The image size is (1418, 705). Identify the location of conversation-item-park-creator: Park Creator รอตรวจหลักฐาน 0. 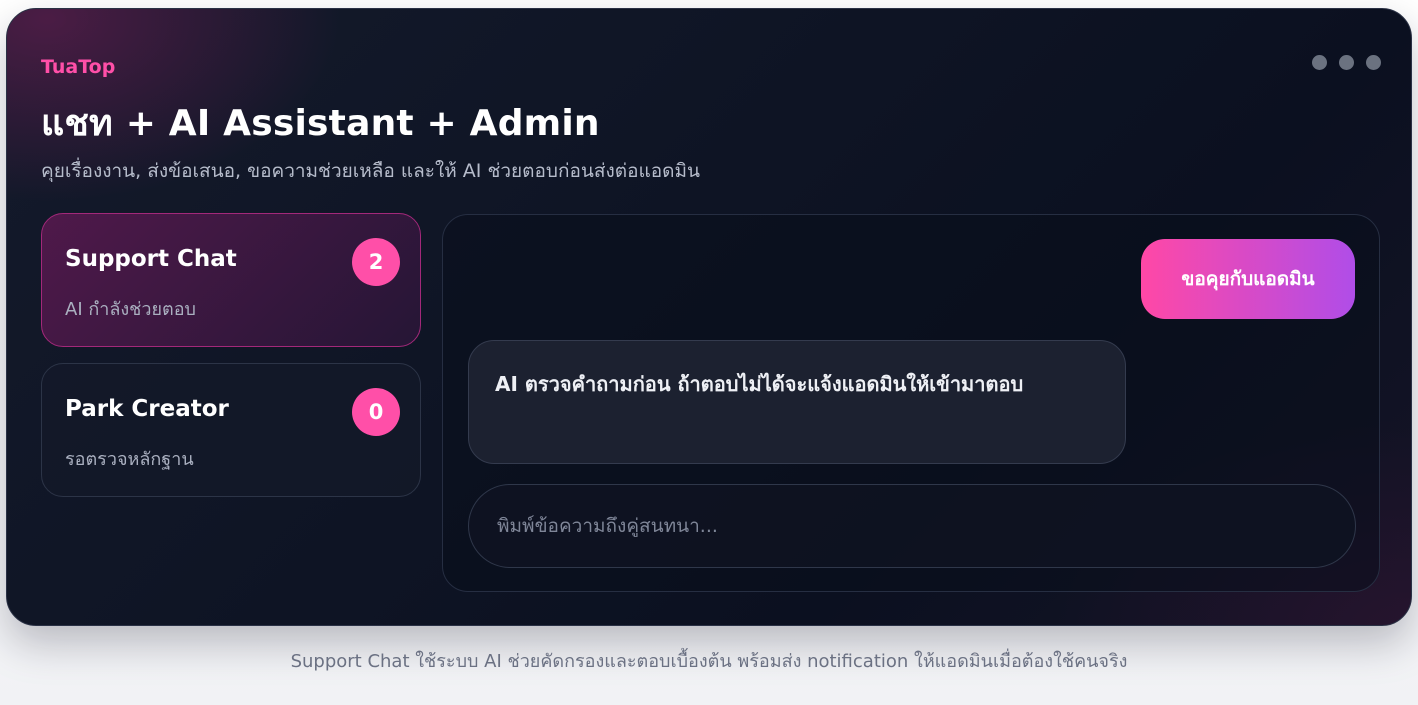
(231, 430).